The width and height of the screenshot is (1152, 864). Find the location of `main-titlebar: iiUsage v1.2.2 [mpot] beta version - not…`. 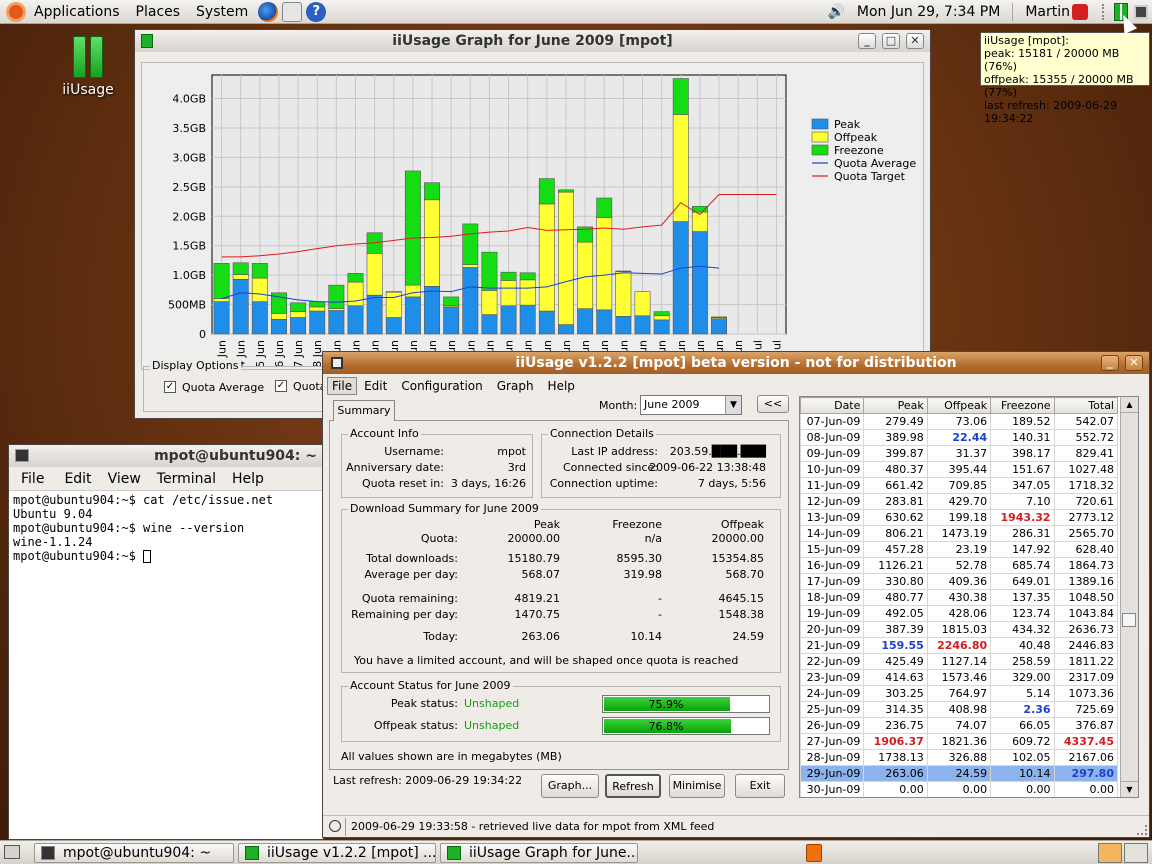

main-titlebar: iiUsage v1.2.2 [mpot] beta version - not… is located at coordinates (736, 363).